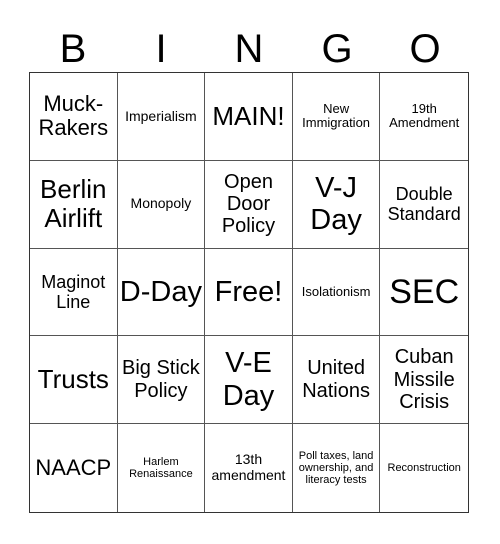 The height and width of the screenshot is (544, 500). What do you see at coordinates (161, 49) in the screenshot?
I see `header-letter-i: I` at bounding box center [161, 49].